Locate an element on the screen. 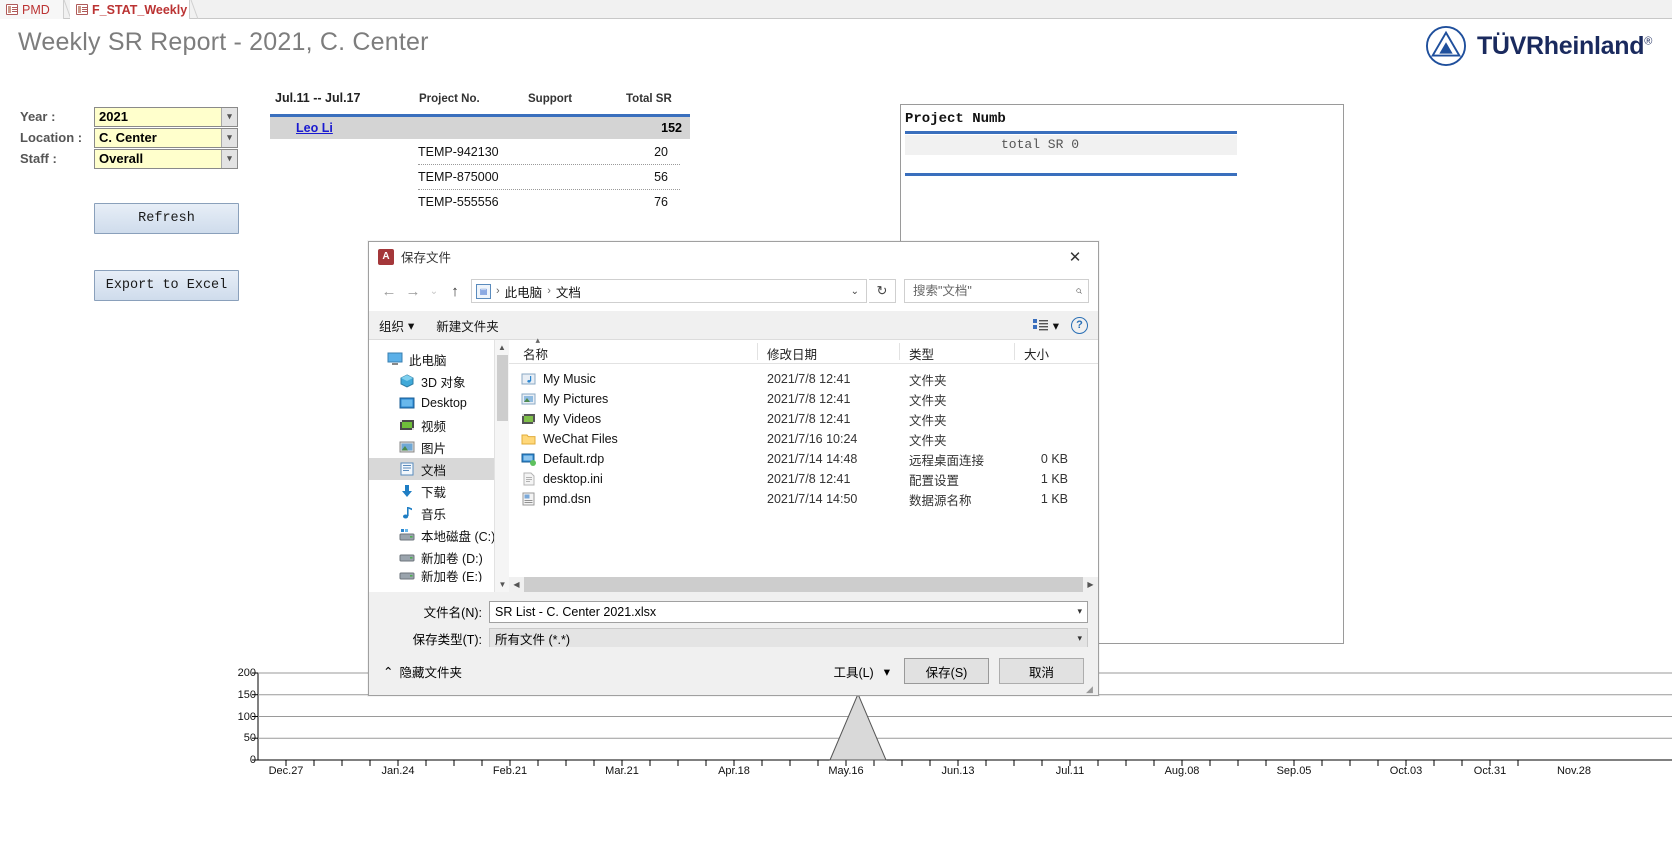  tab-f-stat-weekly-label: F_STAT_Weekly is located at coordinates (140, 9).